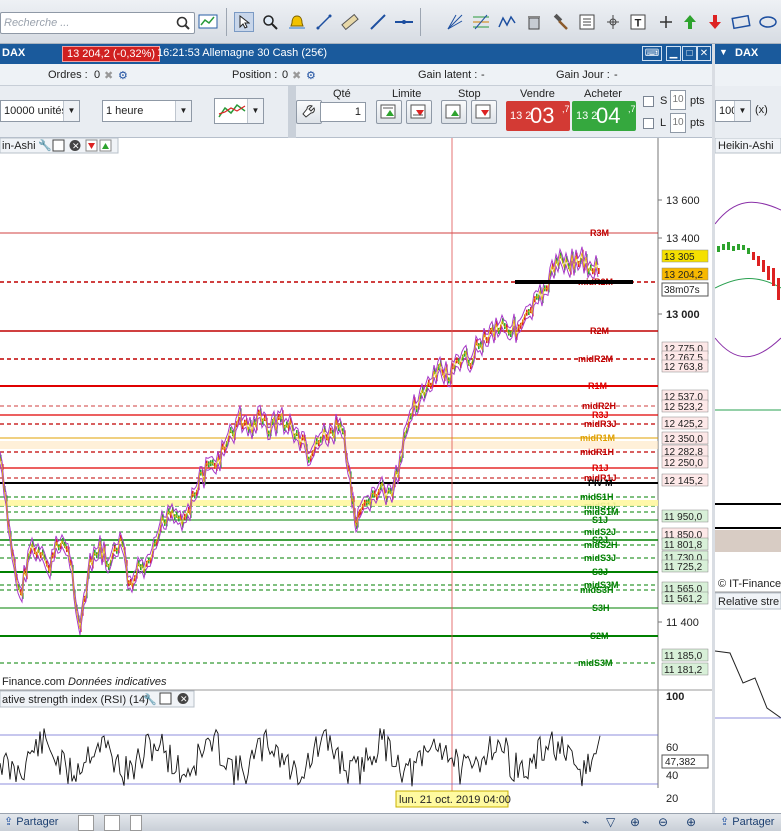  What do you see at coordinates (483, 75) in the screenshot?
I see `gain-latent-value: -` at bounding box center [483, 75].